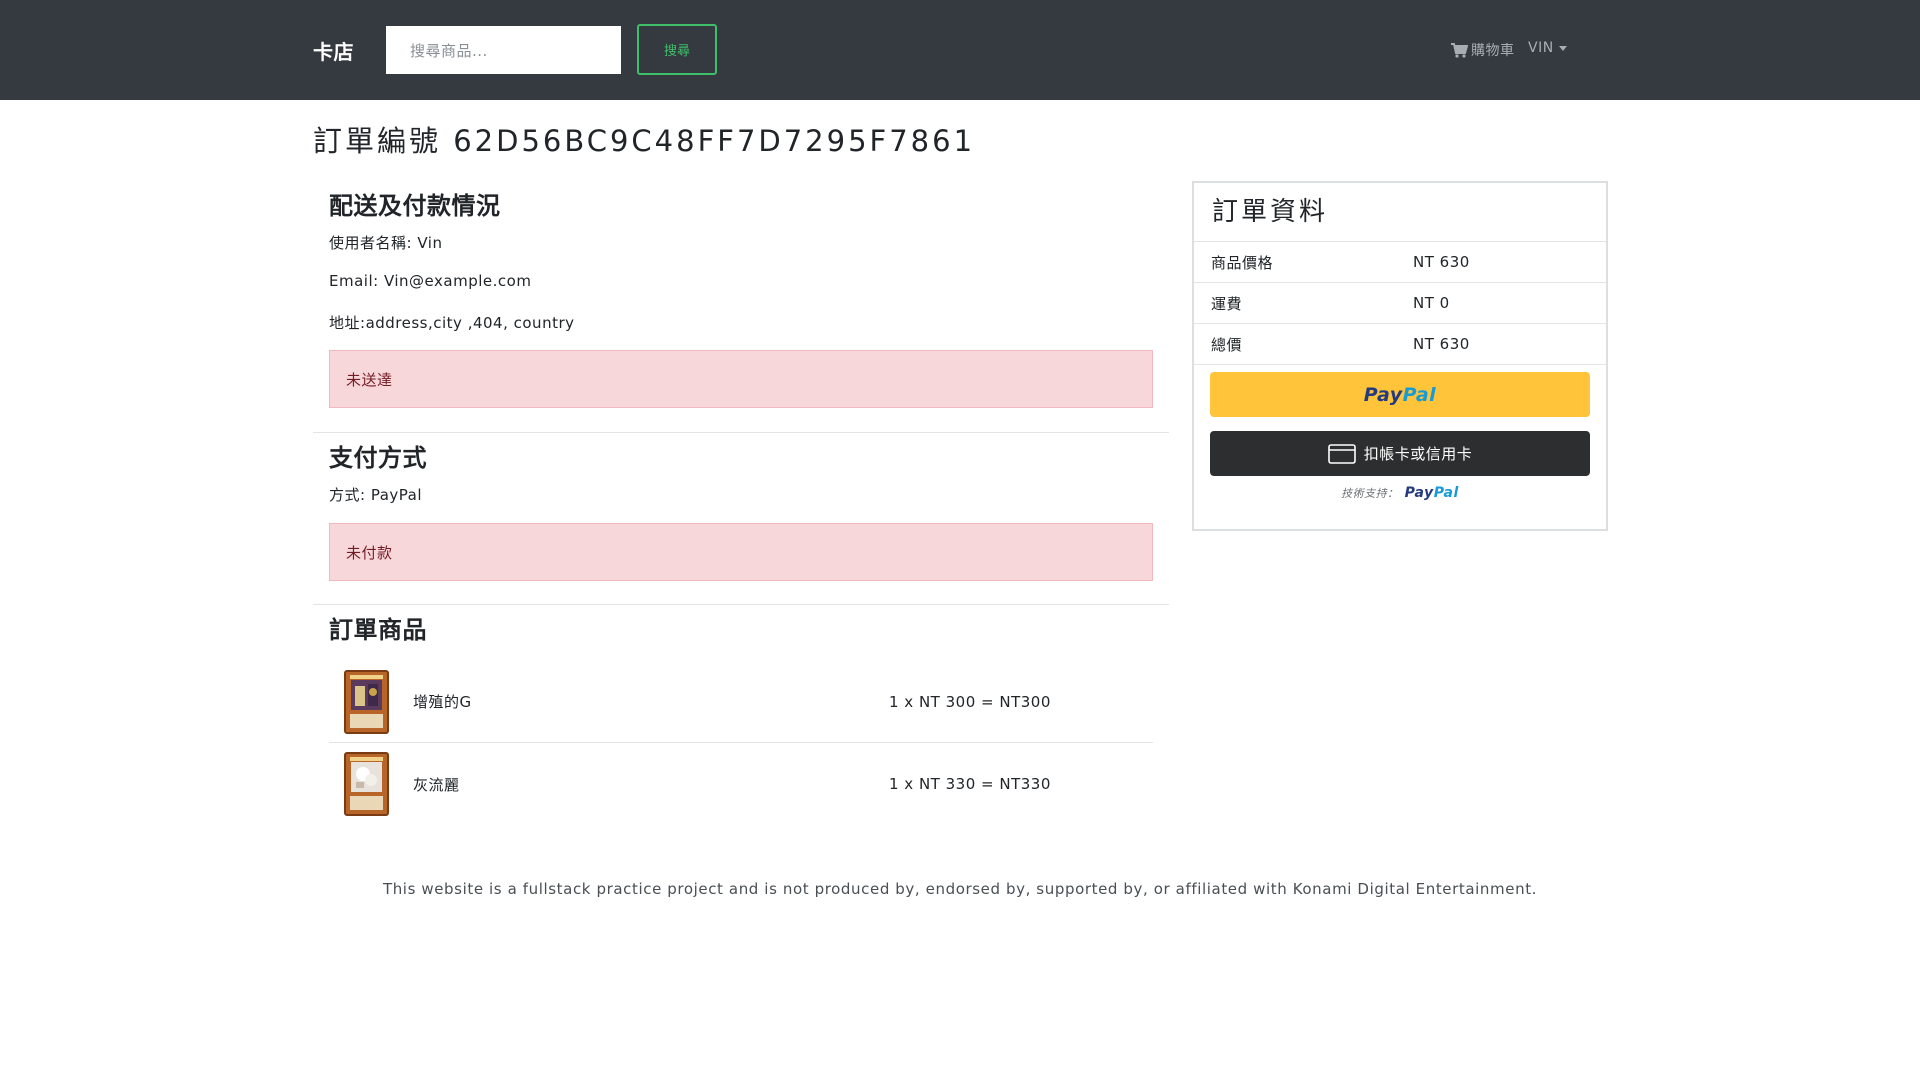 The height and width of the screenshot is (1080, 1920). I want to click on debit-credit-card-button: 扣帳卡或信用卡, so click(1400, 453).